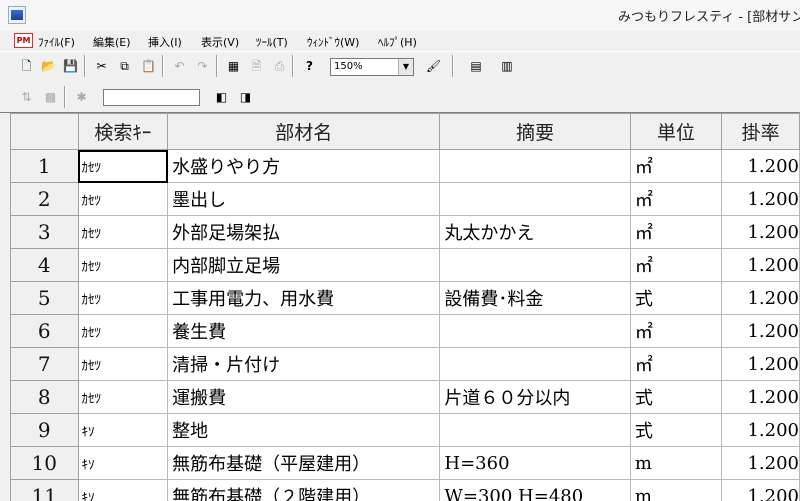 The width and height of the screenshot is (800, 501). I want to click on brush-icon: 🖌, so click(433, 66).